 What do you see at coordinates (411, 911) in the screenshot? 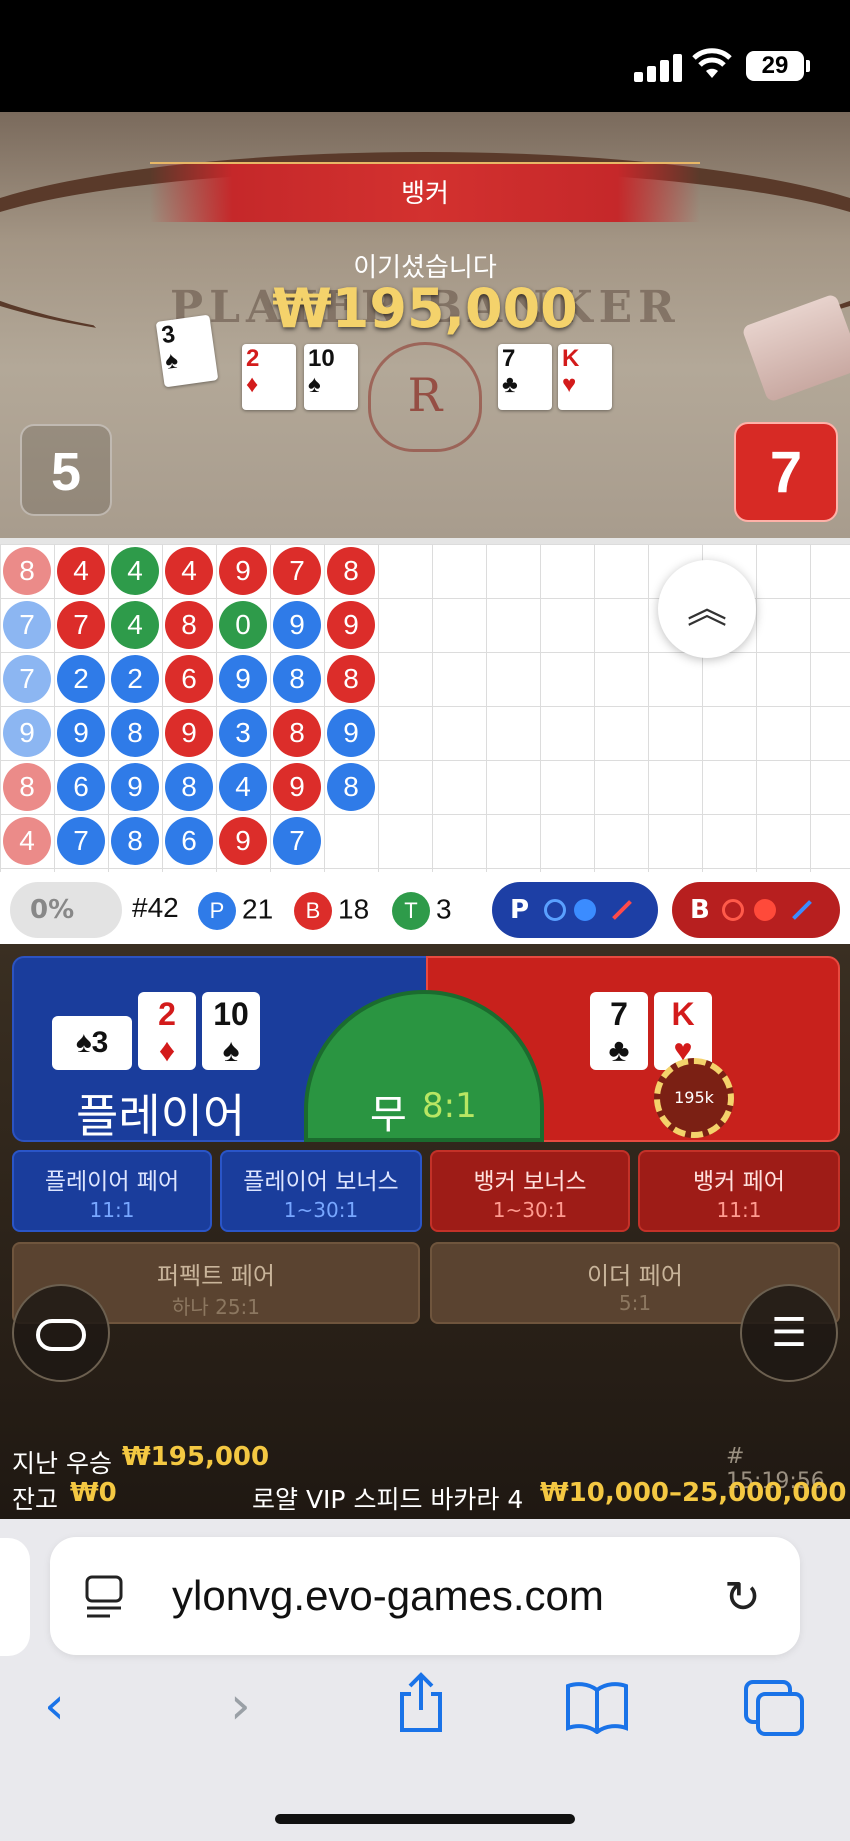
I see `tie-badge: T` at bounding box center [411, 911].